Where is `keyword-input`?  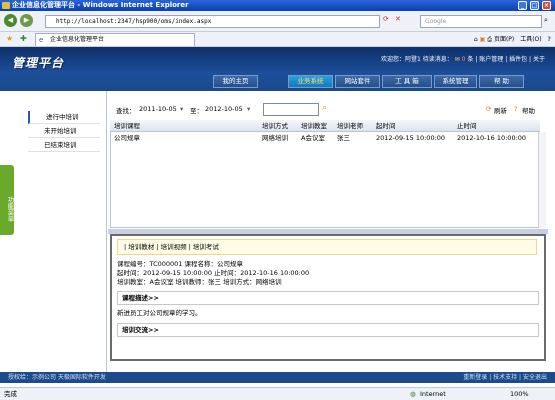
keyword-input is located at coordinates (291, 109).